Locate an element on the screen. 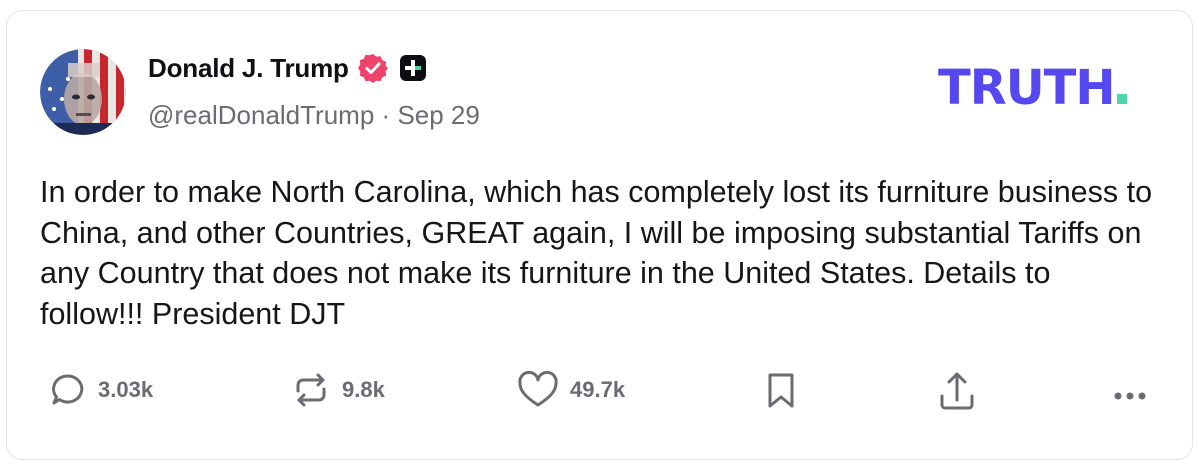  bookmark-icon is located at coordinates (781, 390).